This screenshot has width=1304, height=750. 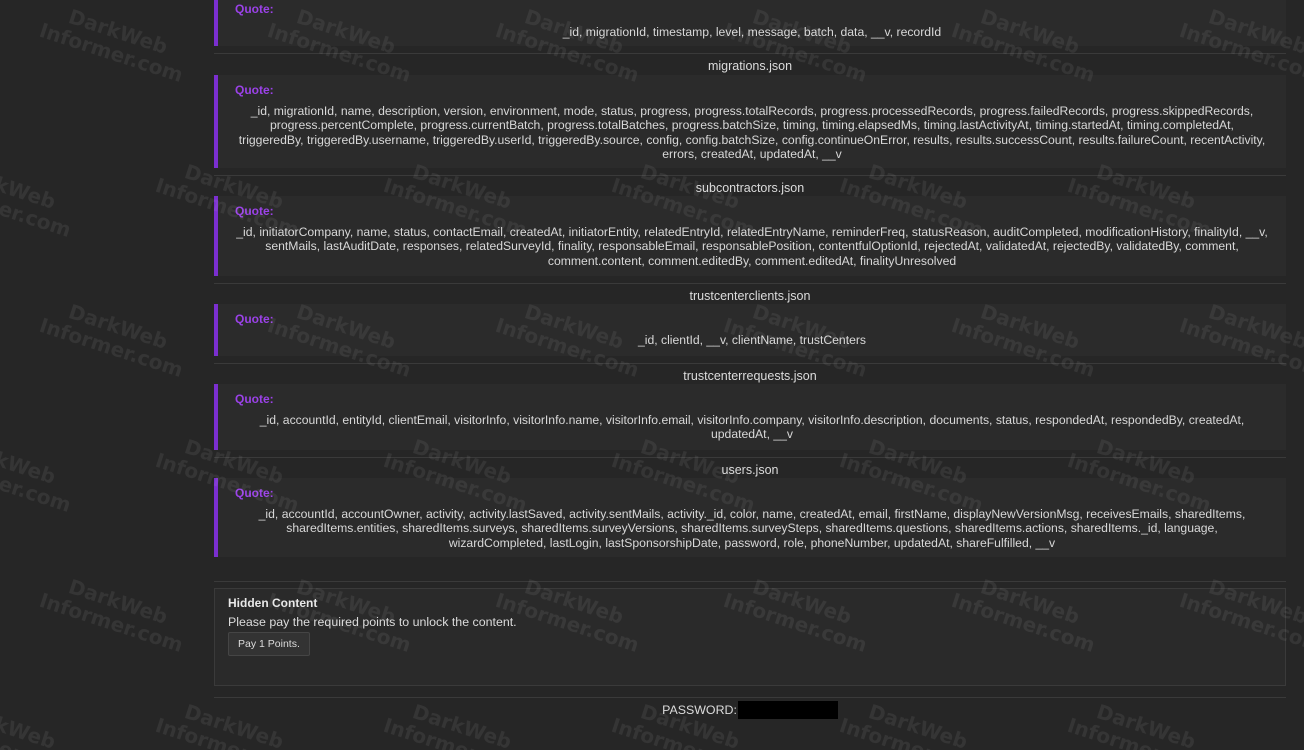 What do you see at coordinates (750, 188) in the screenshot?
I see `filename-label: subcontractors.json` at bounding box center [750, 188].